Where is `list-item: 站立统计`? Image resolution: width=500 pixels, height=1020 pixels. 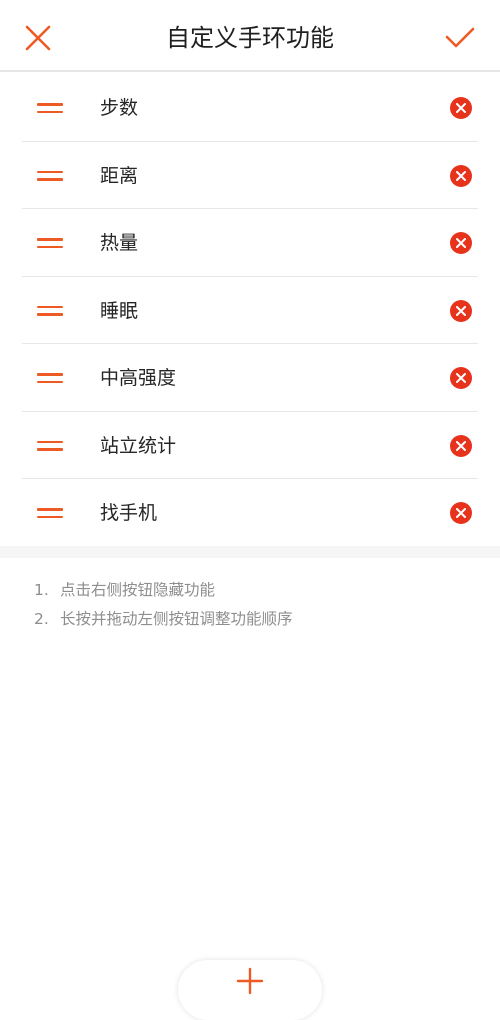
list-item: 站立统计 is located at coordinates (250, 445).